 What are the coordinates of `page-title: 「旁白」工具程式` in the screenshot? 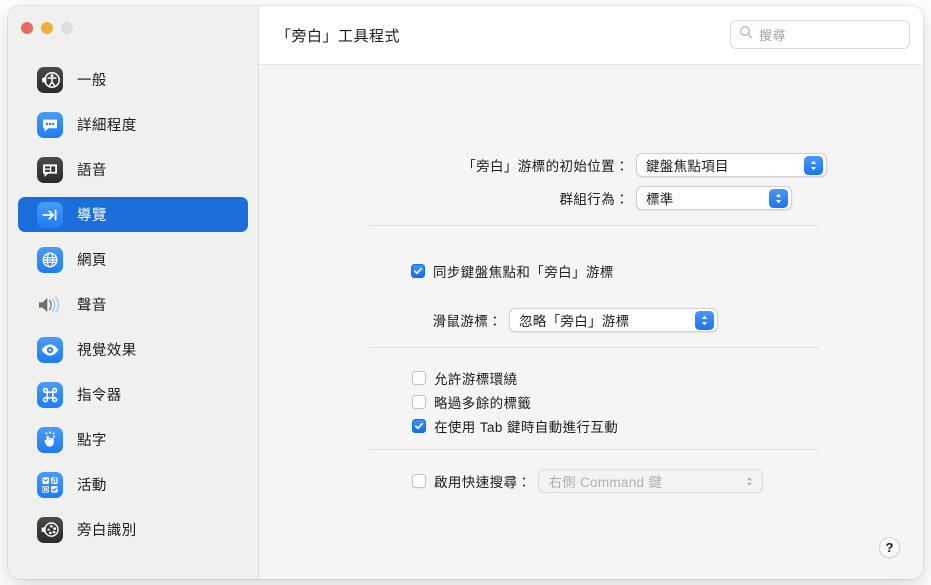 It's located at (338, 36).